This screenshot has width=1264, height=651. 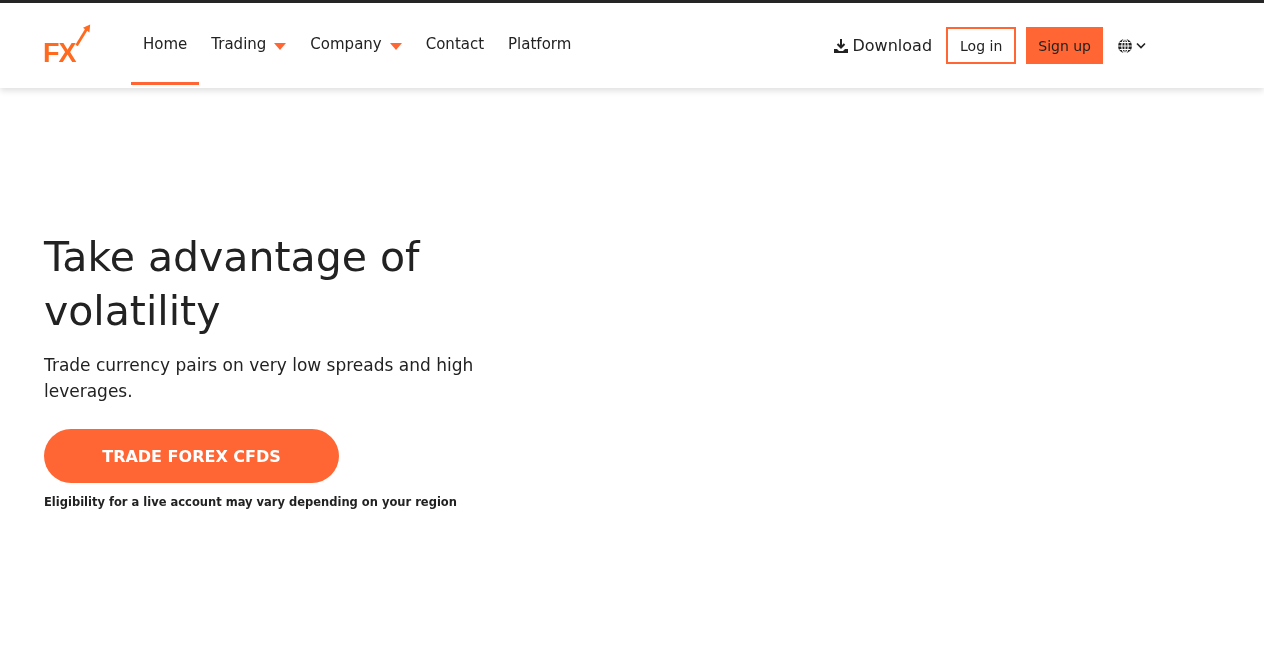 I want to click on eligibility-note: Eligibility for a live account may vary depending on your region, so click(x=251, y=502).